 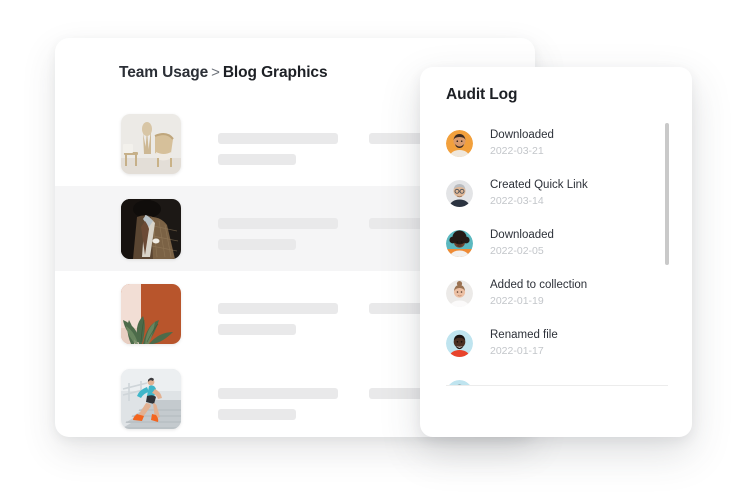 What do you see at coordinates (151, 228) in the screenshot?
I see `thumbnail-tweed-suit` at bounding box center [151, 228].